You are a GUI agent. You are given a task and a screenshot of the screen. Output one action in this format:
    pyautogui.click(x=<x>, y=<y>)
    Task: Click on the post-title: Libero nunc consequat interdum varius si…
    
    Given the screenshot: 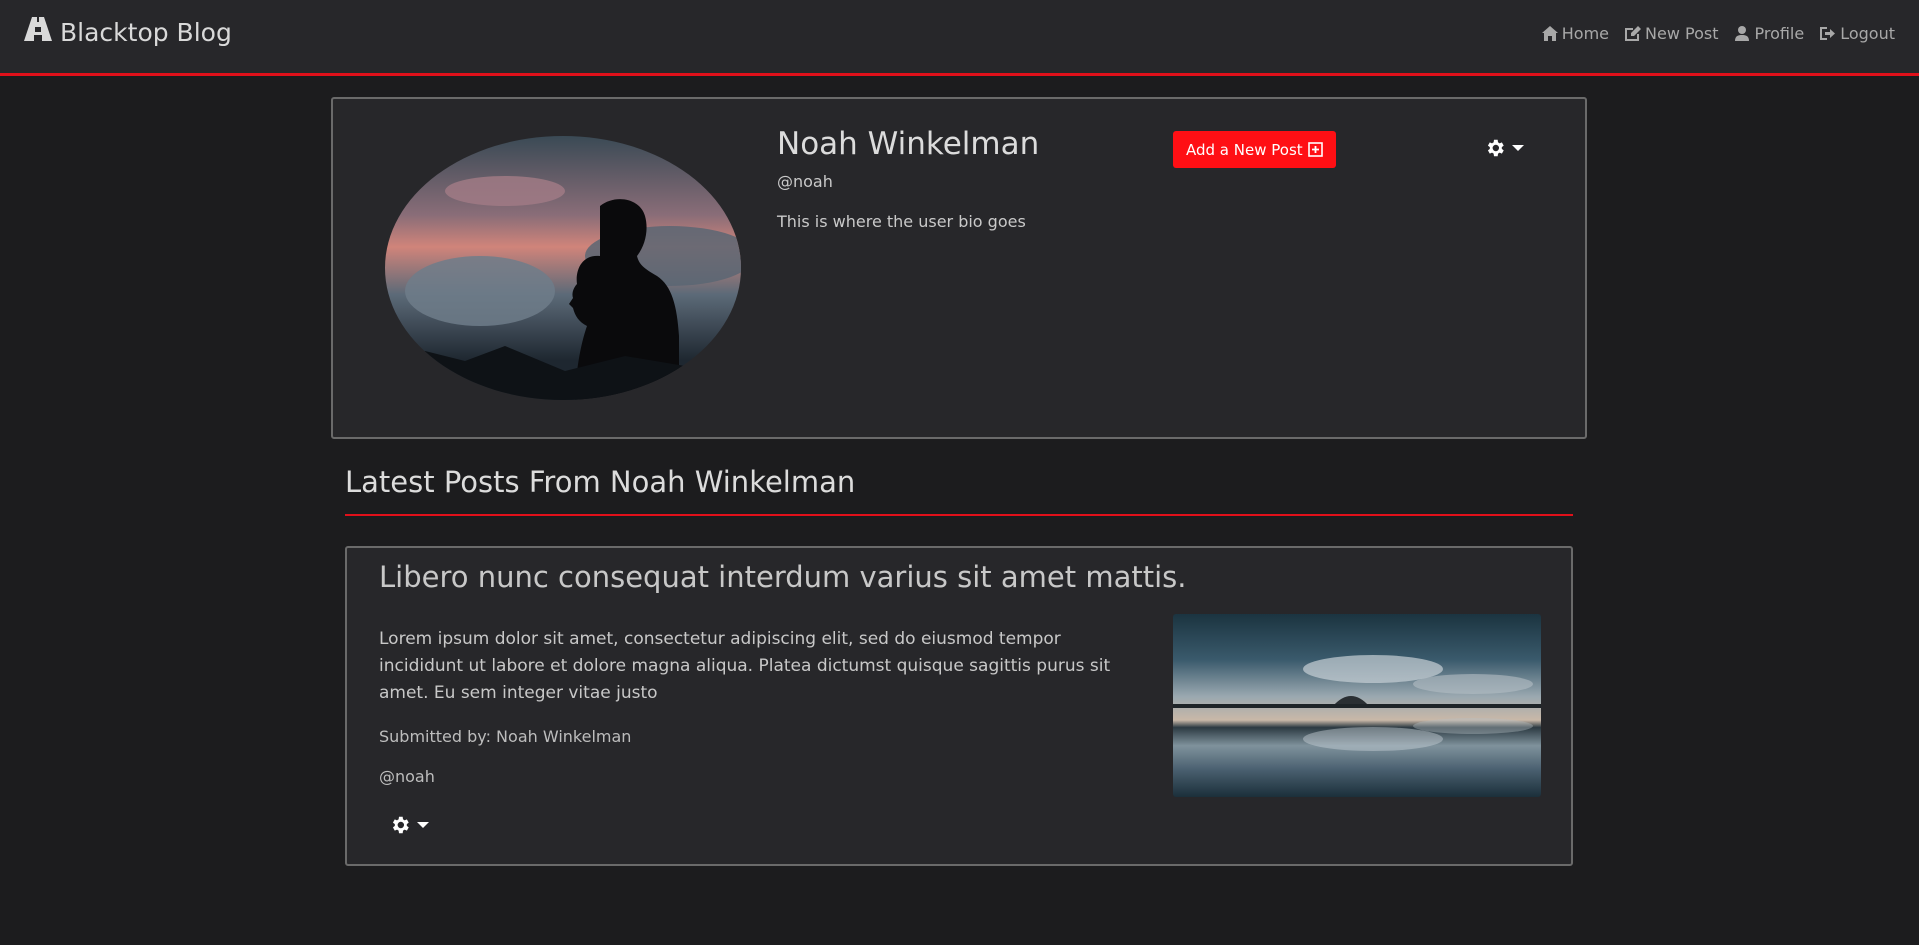 What is the action you would take?
    pyautogui.click(x=782, y=577)
    